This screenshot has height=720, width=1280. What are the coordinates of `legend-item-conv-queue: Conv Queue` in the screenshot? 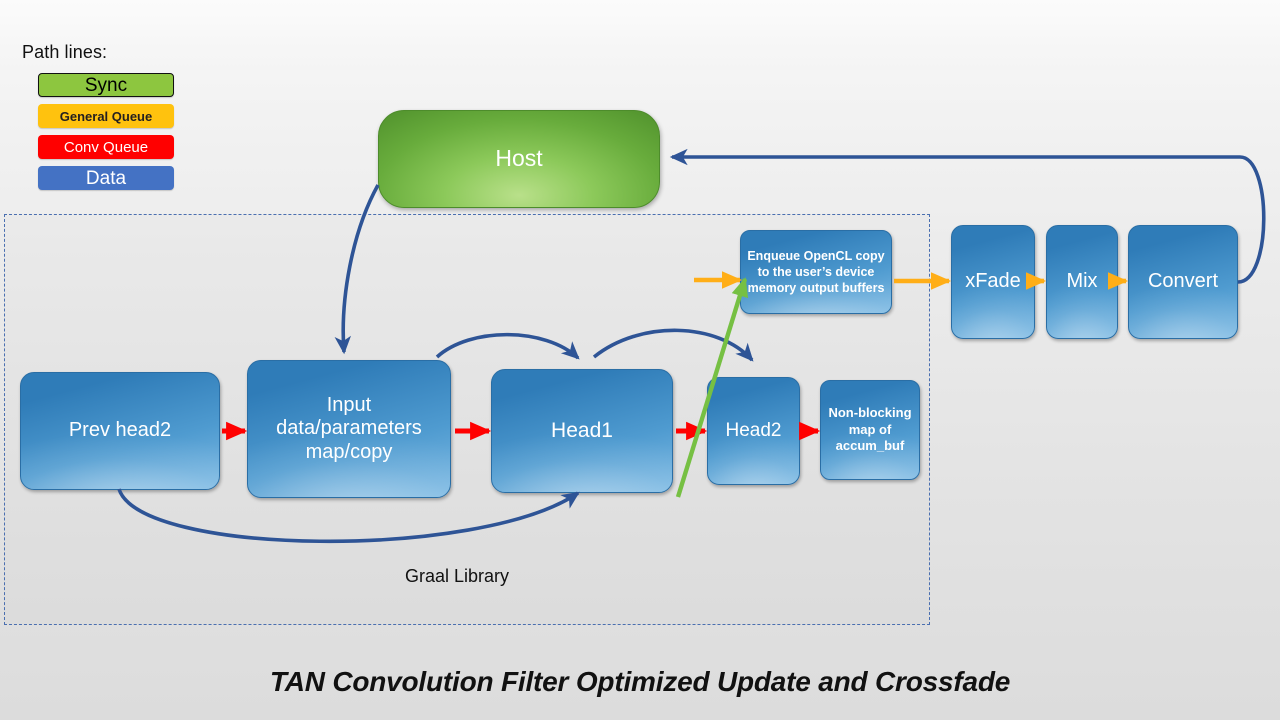 It's located at (106, 147).